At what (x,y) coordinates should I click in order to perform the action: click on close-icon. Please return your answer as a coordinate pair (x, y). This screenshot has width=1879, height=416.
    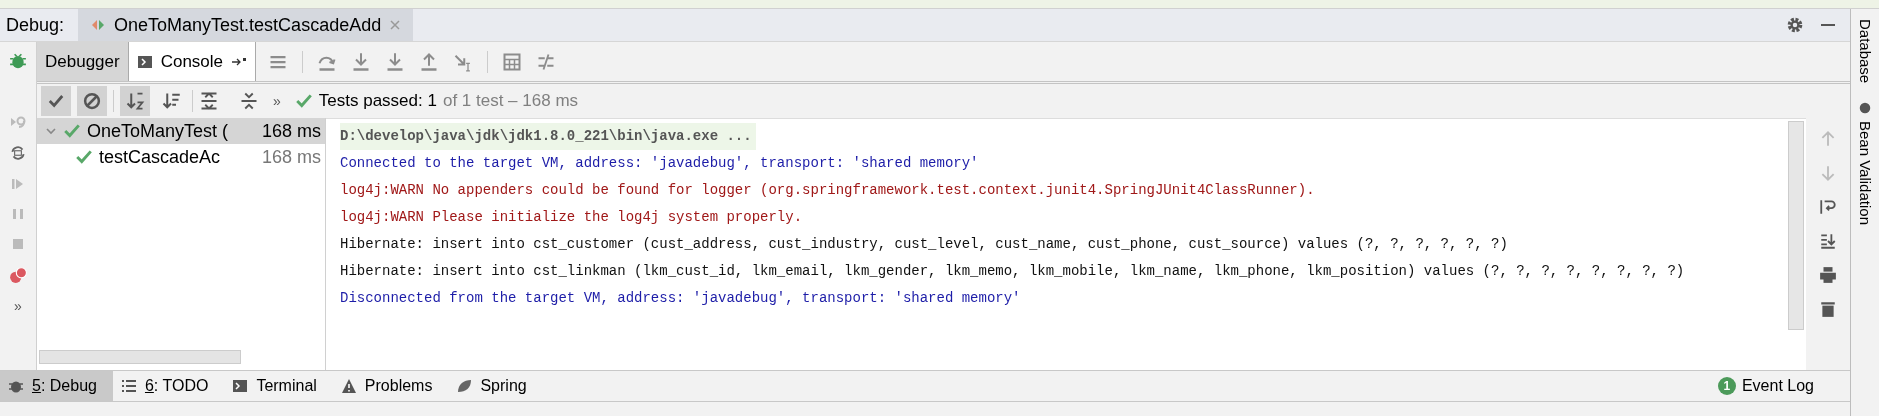
    Looking at the image, I should click on (395, 25).